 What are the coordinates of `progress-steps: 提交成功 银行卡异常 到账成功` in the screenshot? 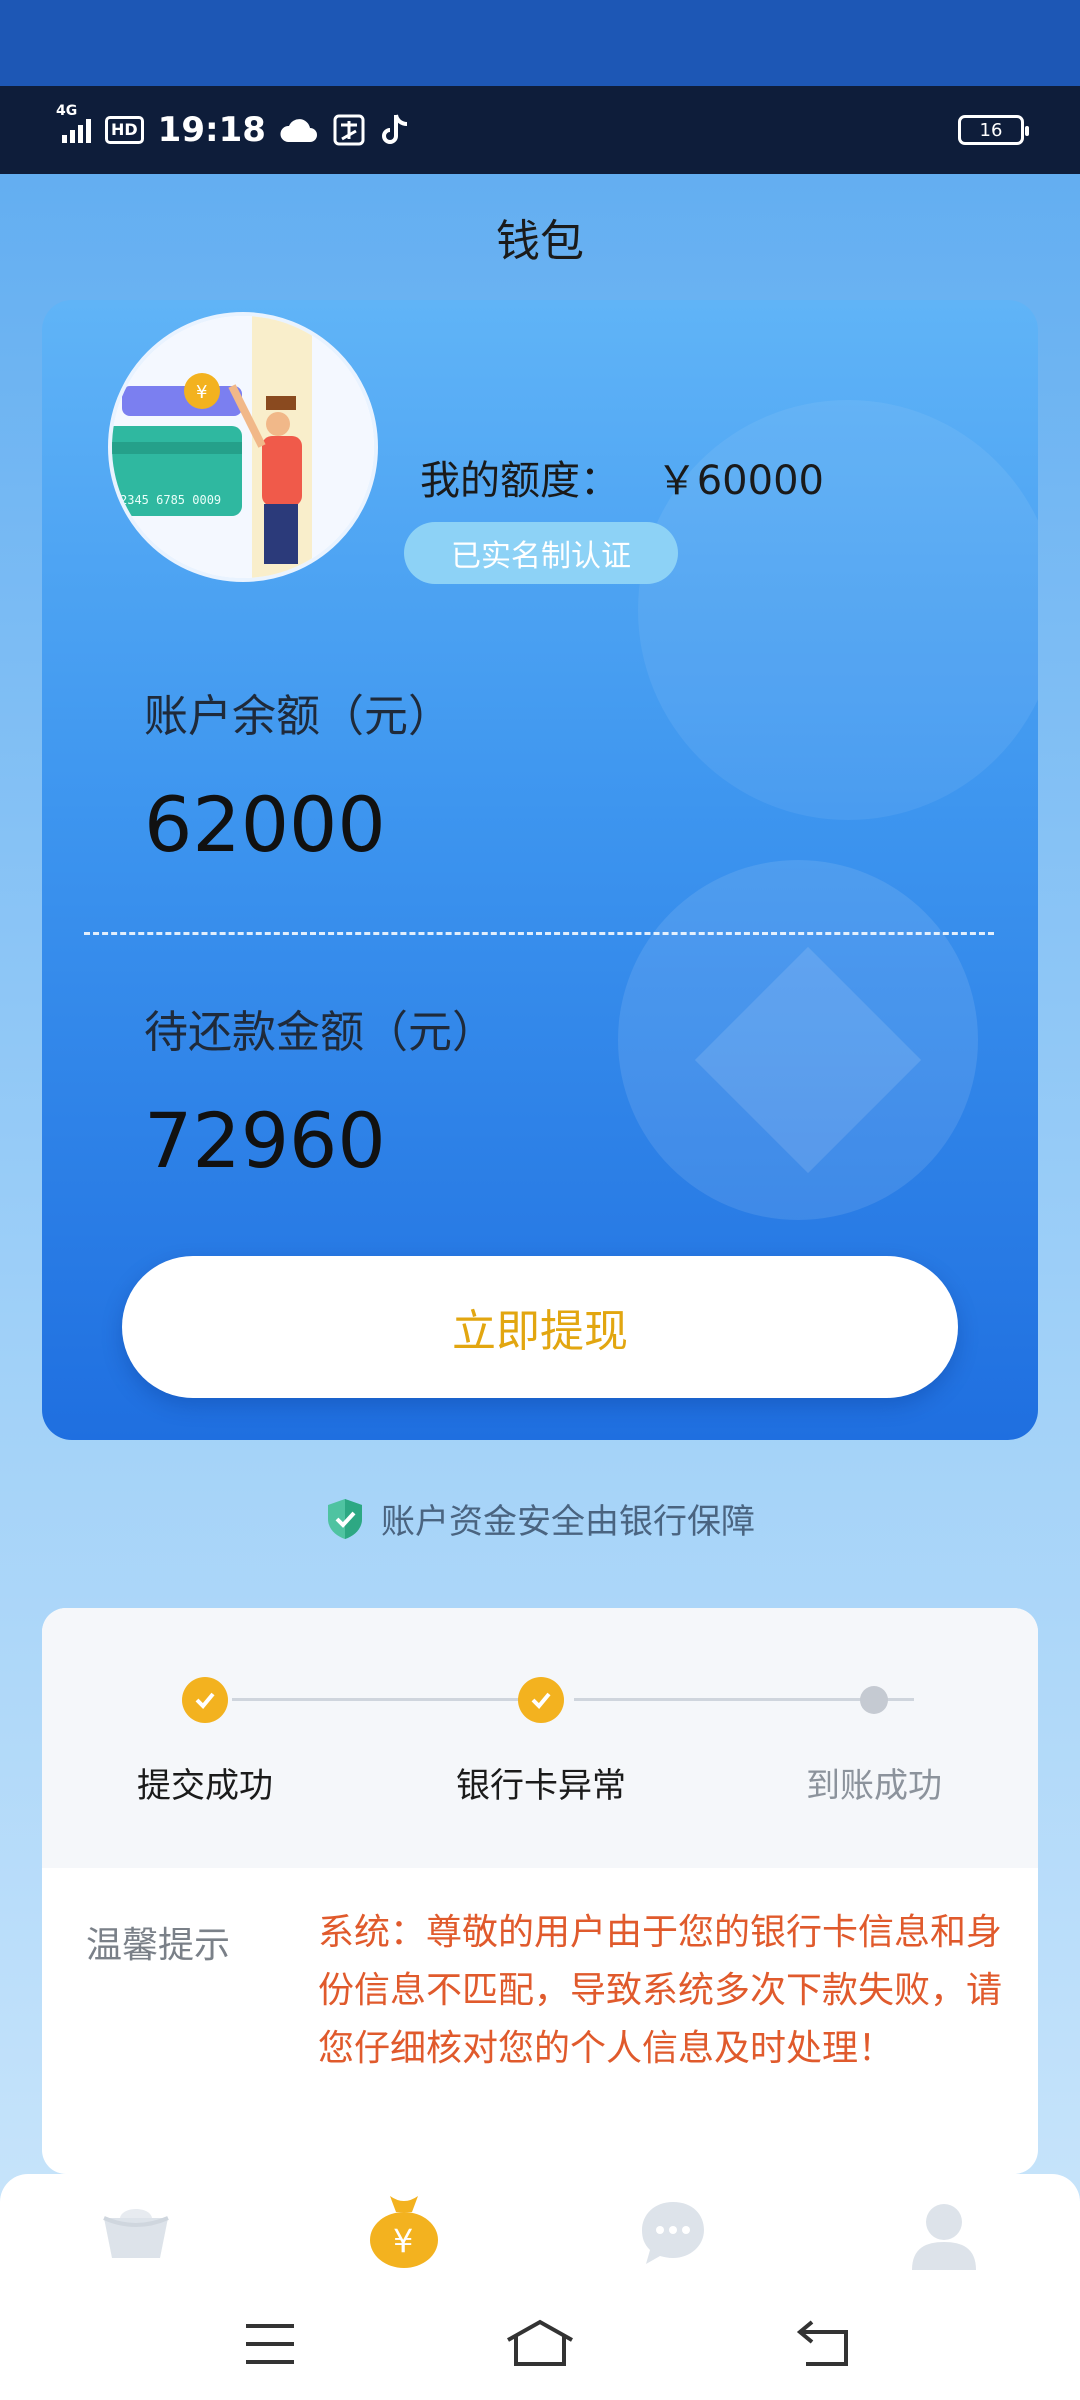 It's located at (540, 1738).